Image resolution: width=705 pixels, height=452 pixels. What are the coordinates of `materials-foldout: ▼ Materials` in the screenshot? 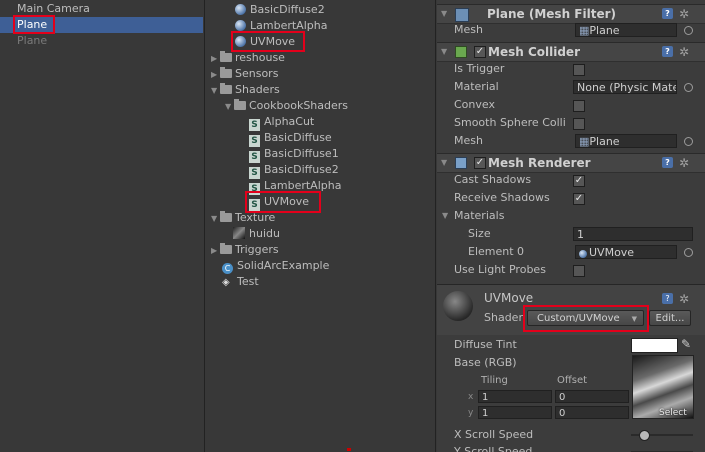 It's located at (473, 216).